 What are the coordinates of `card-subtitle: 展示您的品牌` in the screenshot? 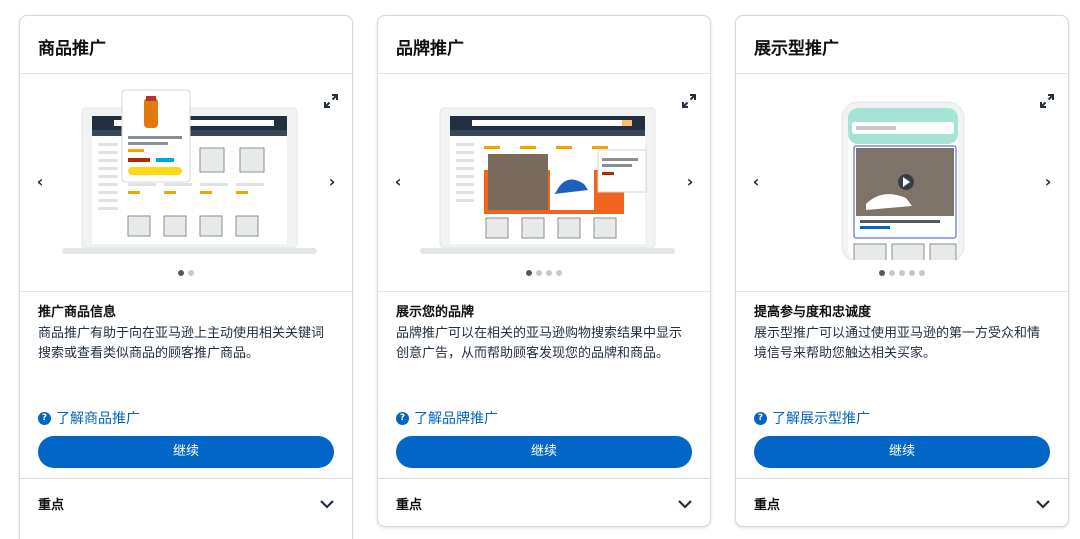 It's located at (435, 312).